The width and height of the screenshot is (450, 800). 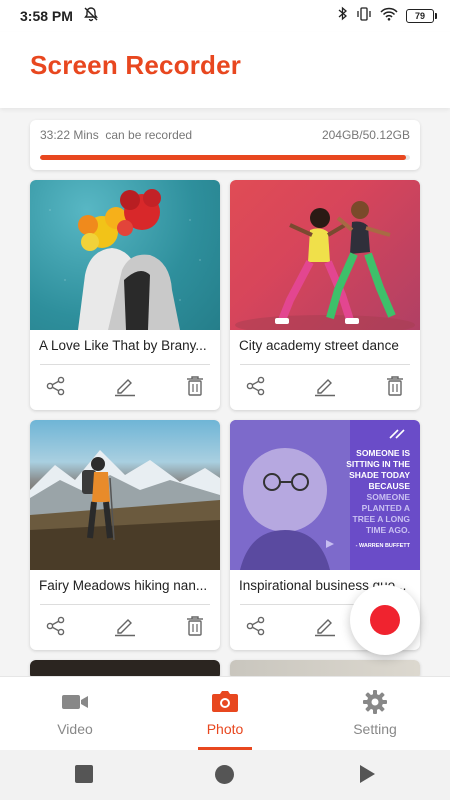 I want to click on bottom-navigation: Video Photo Setting, so click(x=225, y=713).